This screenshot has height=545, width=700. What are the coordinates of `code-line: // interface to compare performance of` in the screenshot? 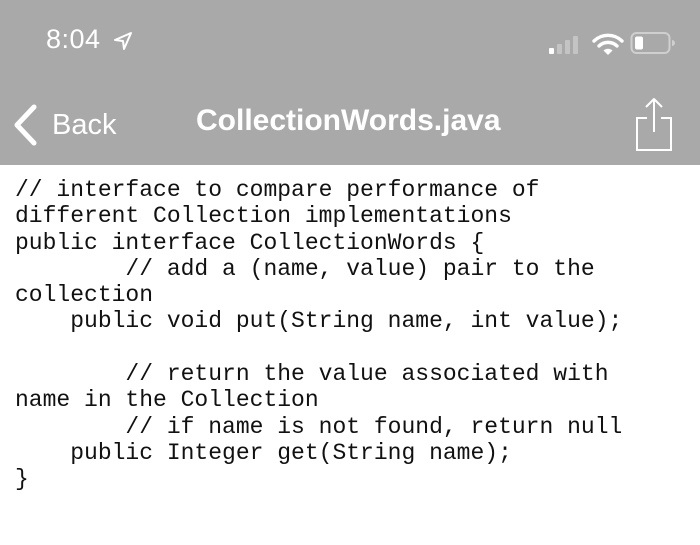 It's located at (277, 190).